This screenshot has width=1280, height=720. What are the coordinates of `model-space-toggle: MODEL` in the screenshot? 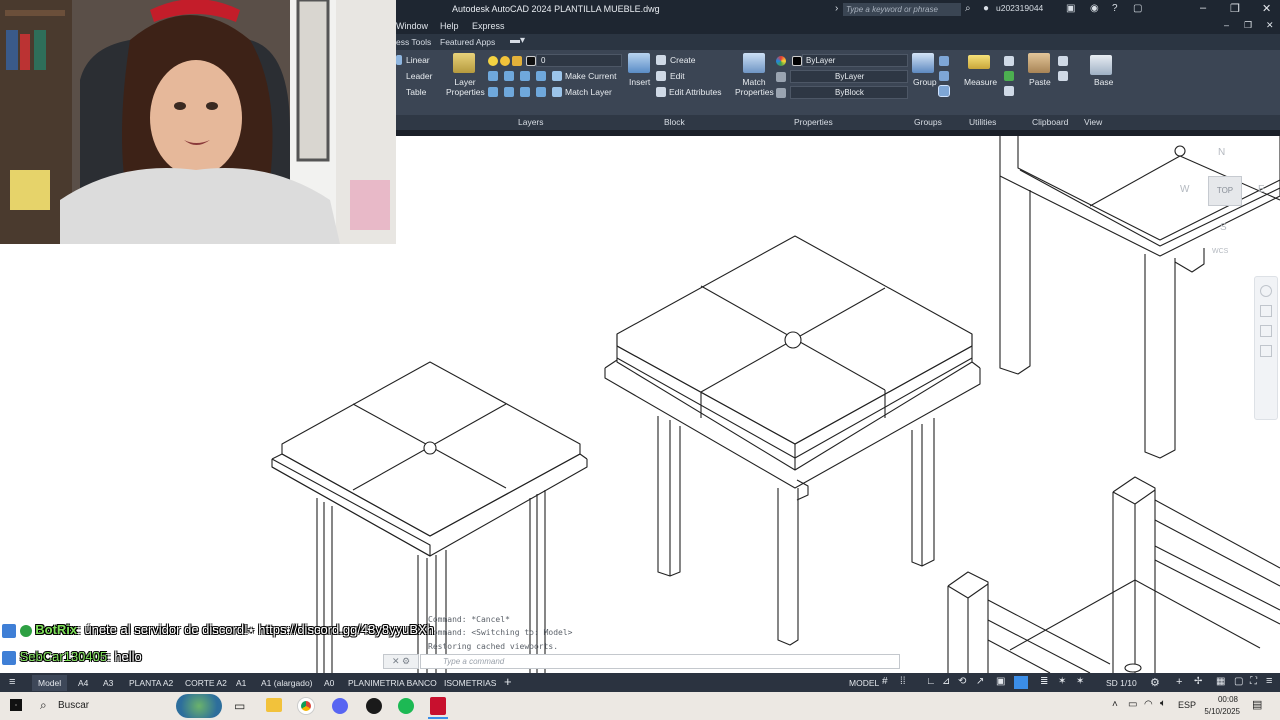 It's located at (864, 683).